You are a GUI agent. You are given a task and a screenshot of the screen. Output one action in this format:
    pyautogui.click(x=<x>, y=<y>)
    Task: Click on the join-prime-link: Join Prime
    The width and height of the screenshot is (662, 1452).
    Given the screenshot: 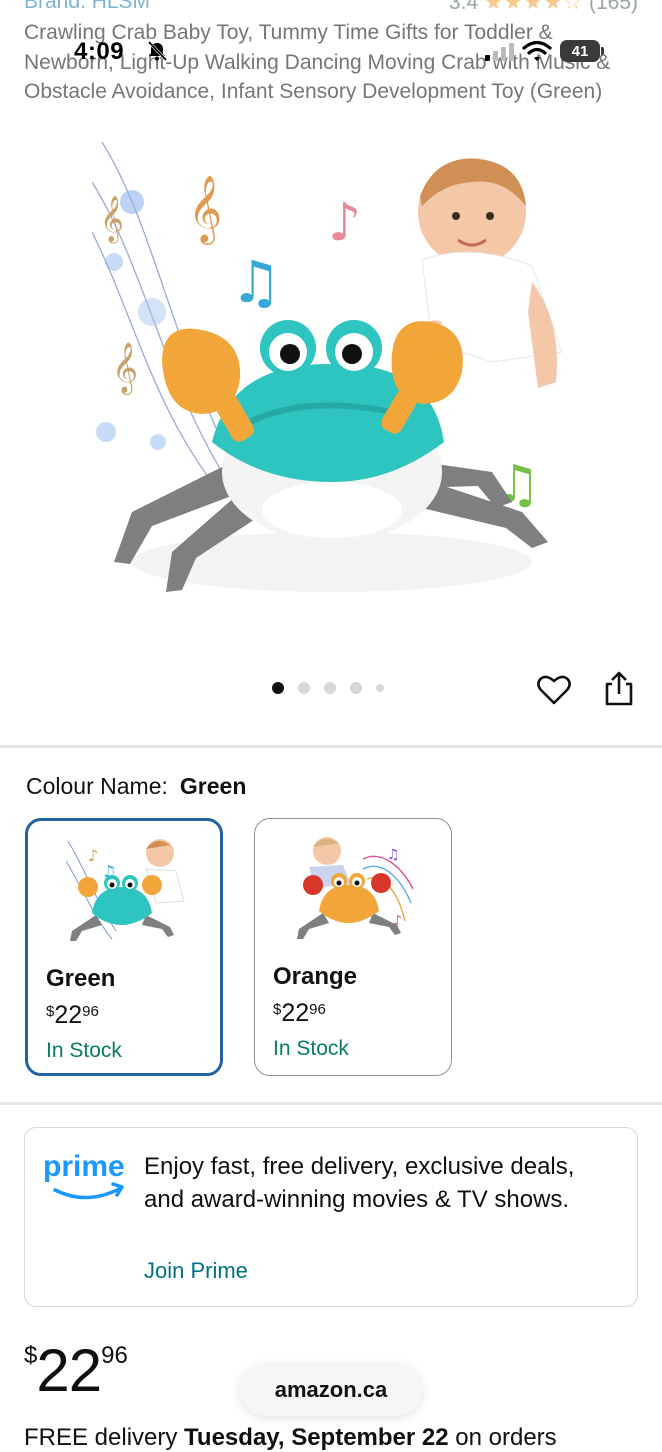 What is the action you would take?
    pyautogui.click(x=196, y=1271)
    